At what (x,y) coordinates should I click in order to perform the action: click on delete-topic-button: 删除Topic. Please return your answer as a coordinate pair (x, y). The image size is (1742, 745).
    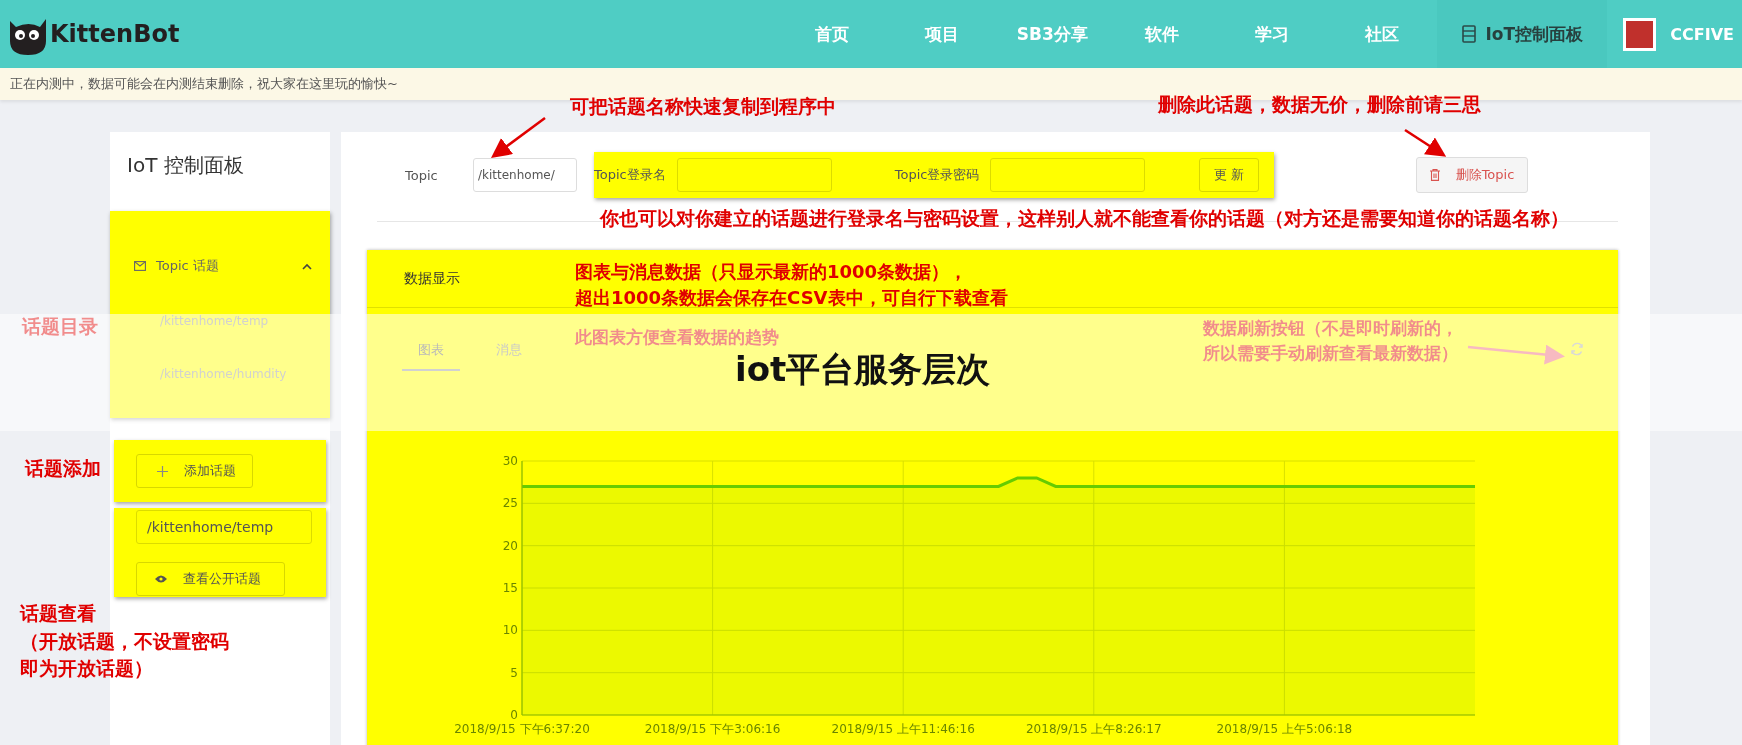
    Looking at the image, I should click on (1472, 175).